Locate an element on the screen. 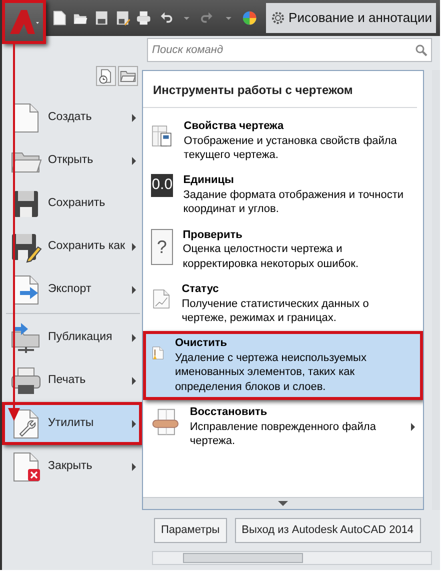 The image size is (448, 576). panel-heading: Инструменты работы с чертежом is located at coordinates (280, 89).